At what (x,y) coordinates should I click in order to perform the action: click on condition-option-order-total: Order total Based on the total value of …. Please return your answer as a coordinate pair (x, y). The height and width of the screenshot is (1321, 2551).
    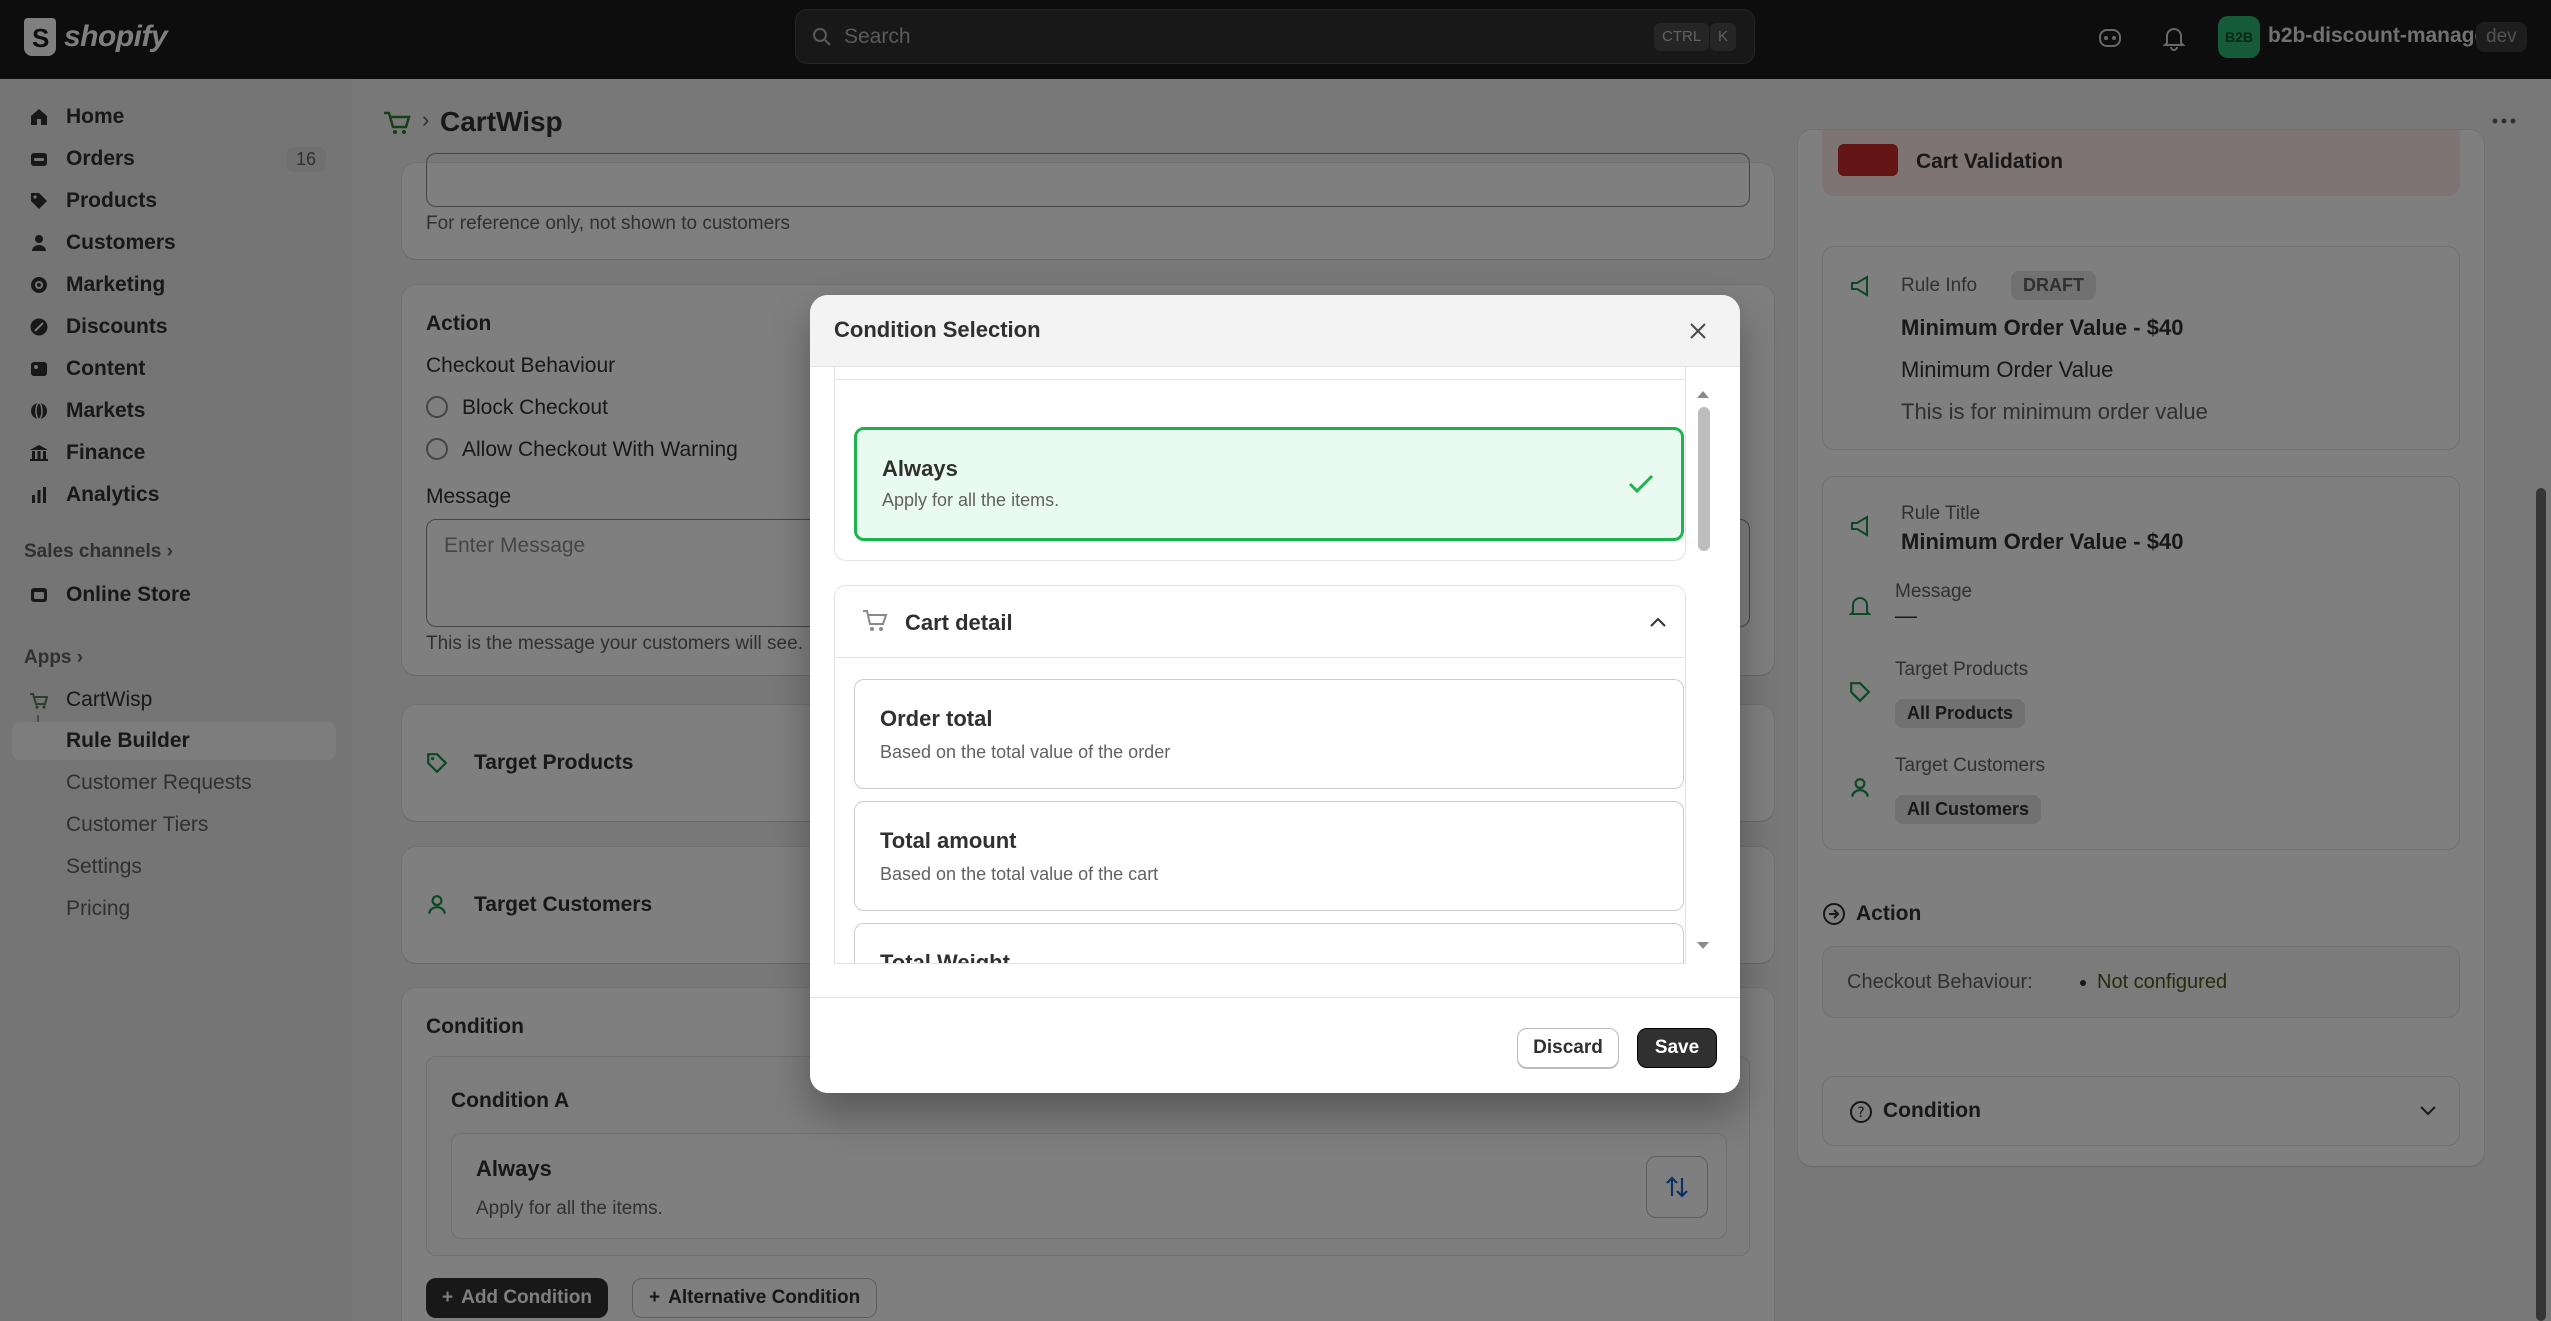
    Looking at the image, I should click on (1269, 734).